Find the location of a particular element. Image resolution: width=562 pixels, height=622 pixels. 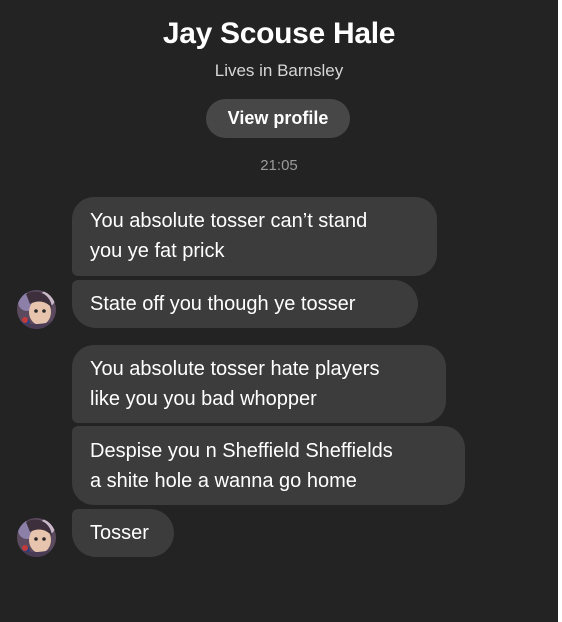

message-text-line: You absolute tosser hate players is located at coordinates (235, 369).